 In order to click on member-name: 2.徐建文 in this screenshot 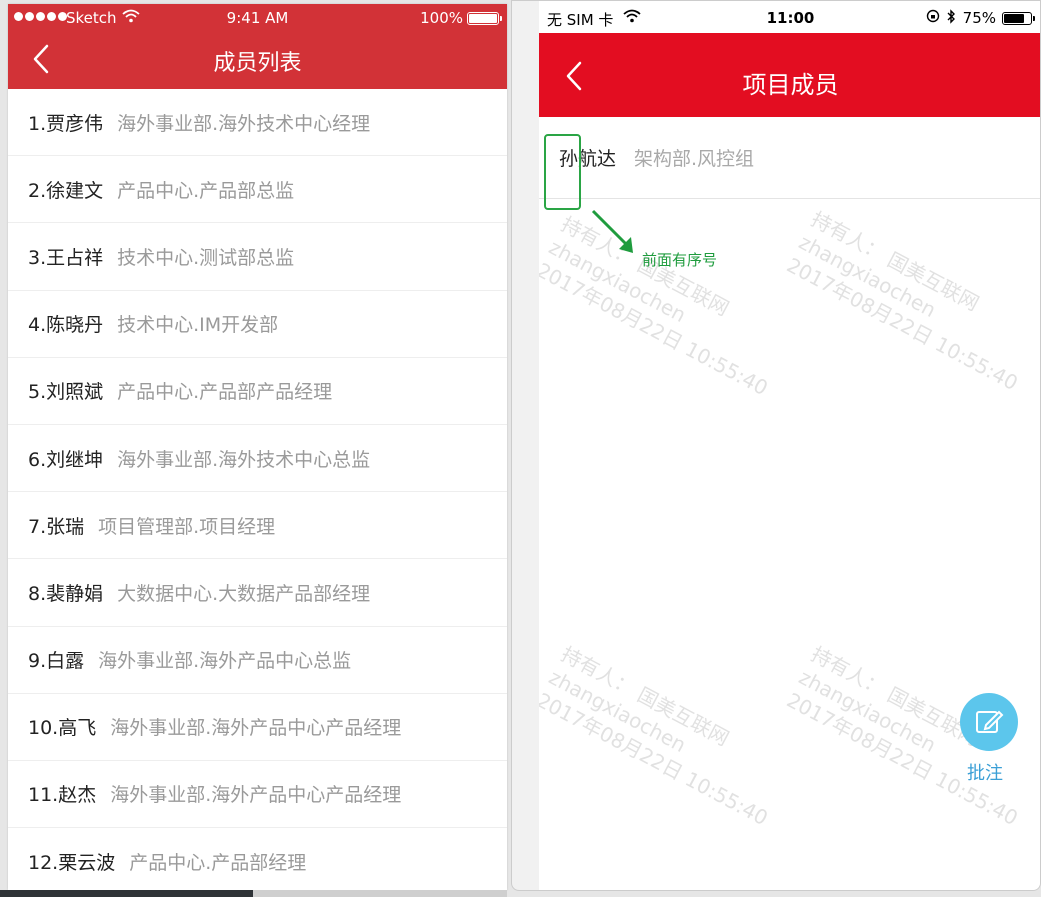, I will do `click(66, 190)`.